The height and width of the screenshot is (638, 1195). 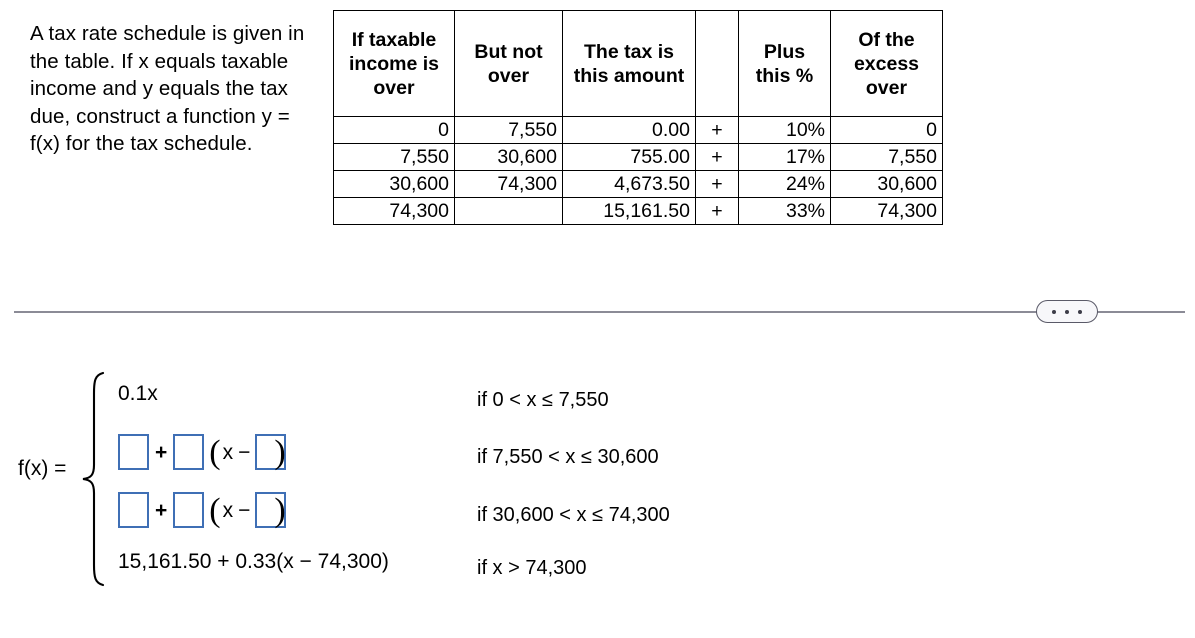 I want to click on cell-tax-amount: 4,673.50, so click(x=629, y=184).